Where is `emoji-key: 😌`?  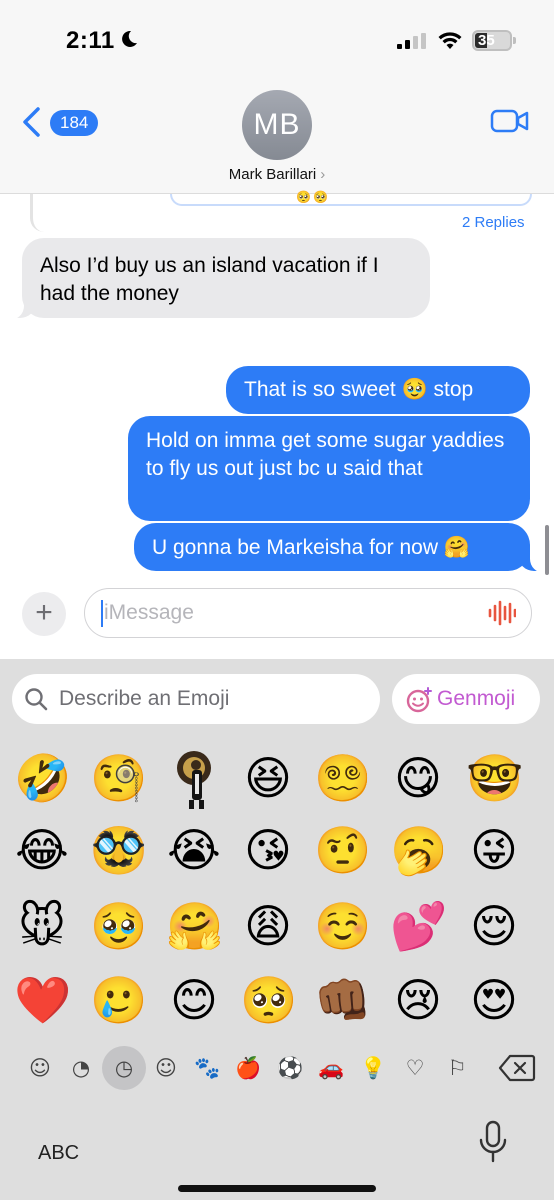 emoji-key: 😌 is located at coordinates (494, 926).